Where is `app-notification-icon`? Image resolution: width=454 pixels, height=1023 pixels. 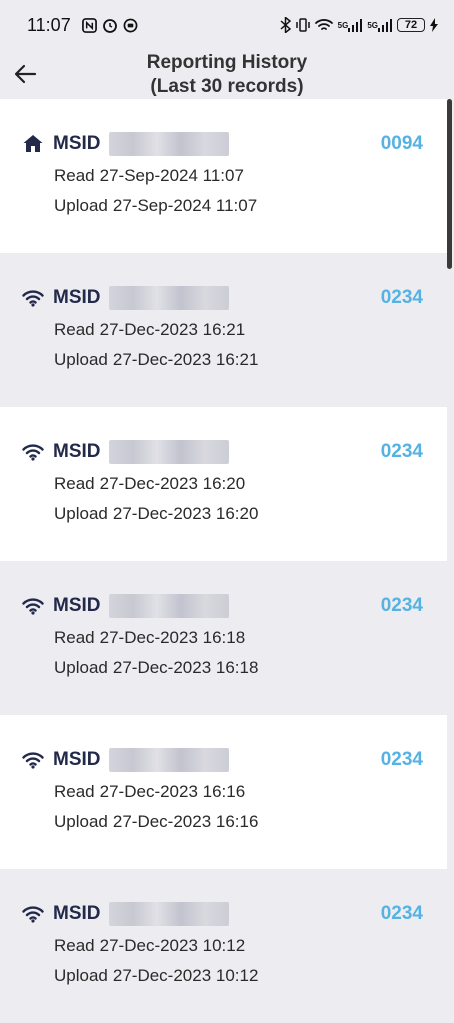
app-notification-icon is located at coordinates (130, 25).